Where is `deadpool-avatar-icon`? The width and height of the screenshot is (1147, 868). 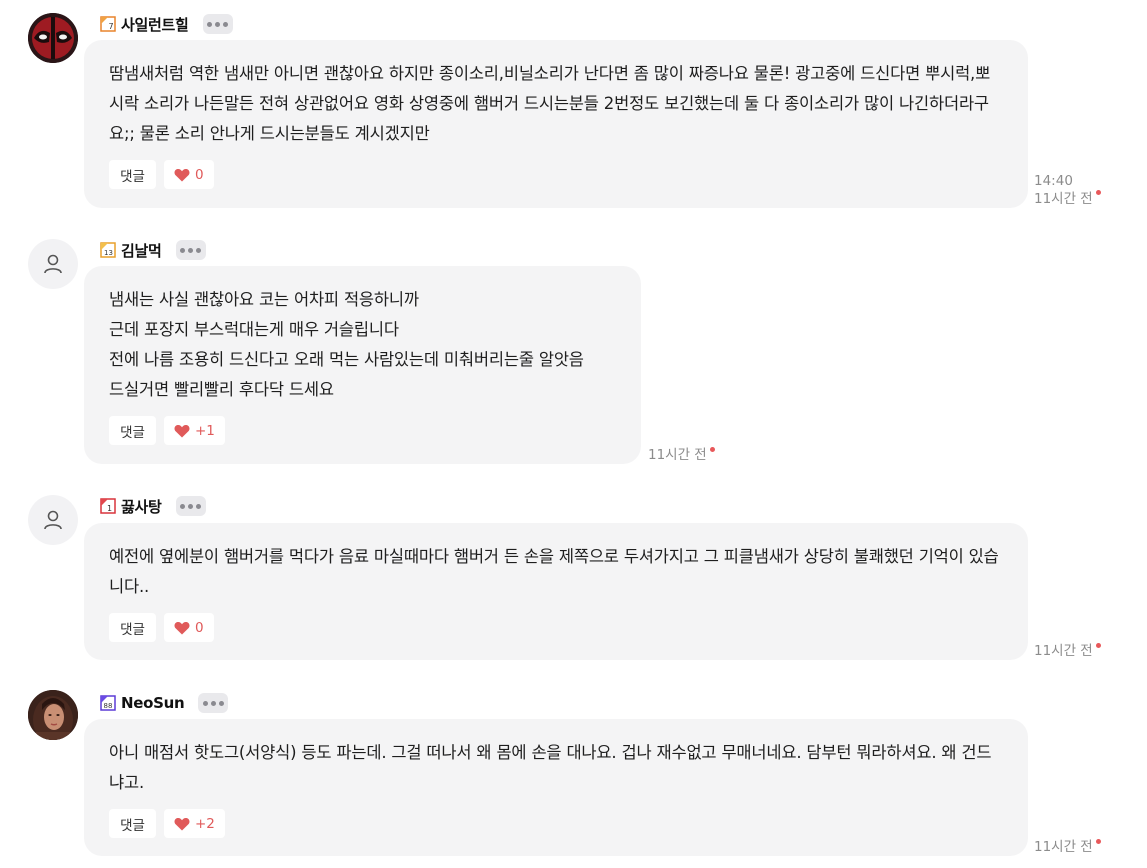
deadpool-avatar-icon is located at coordinates (53, 38).